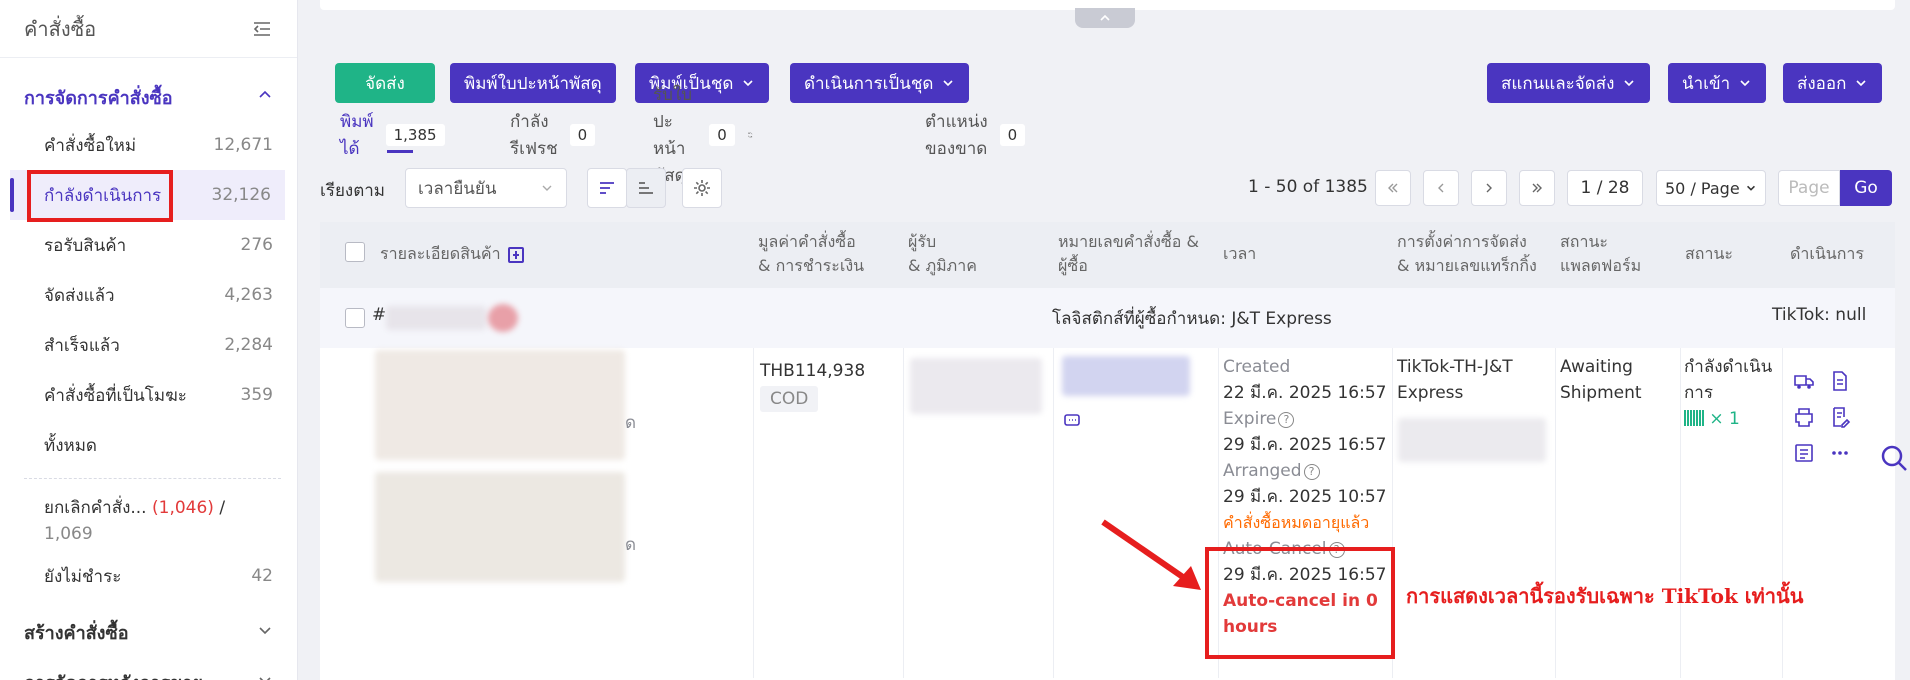  Describe the element at coordinates (379, 315) in the screenshot. I see `order-hash: #` at that location.